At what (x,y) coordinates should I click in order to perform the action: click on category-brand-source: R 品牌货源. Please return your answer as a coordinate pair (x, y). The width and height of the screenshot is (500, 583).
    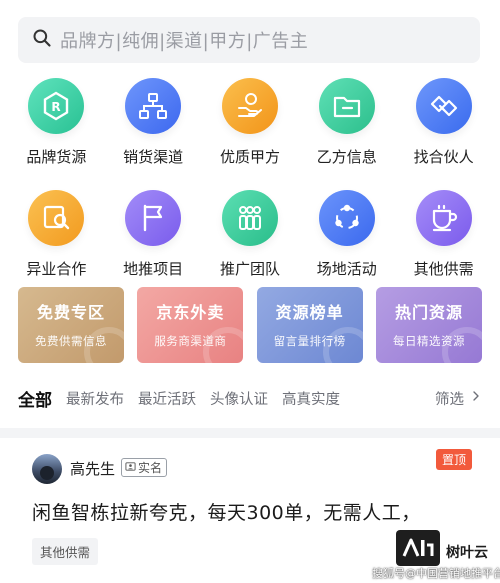
    Looking at the image, I should click on (56, 134).